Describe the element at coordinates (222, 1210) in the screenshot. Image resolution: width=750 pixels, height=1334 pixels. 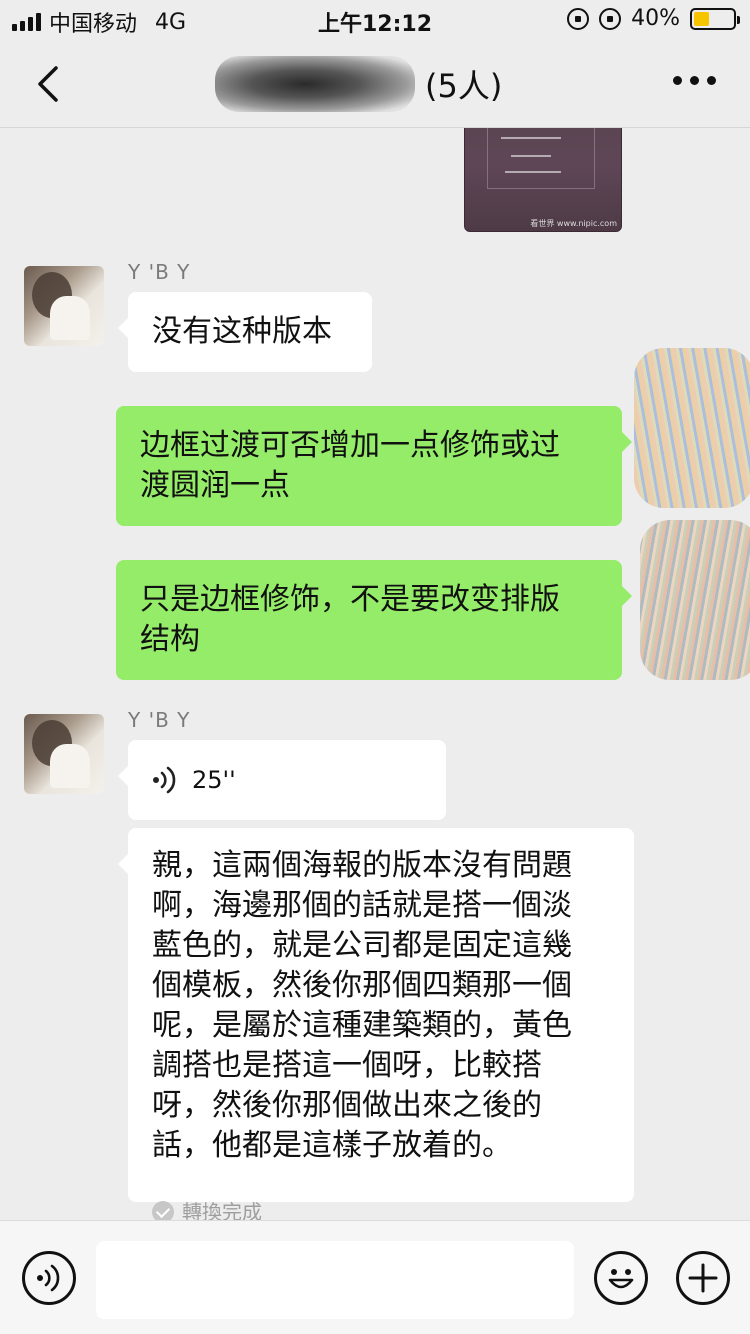
I see `transcript-status-text: 轉換完成` at that location.